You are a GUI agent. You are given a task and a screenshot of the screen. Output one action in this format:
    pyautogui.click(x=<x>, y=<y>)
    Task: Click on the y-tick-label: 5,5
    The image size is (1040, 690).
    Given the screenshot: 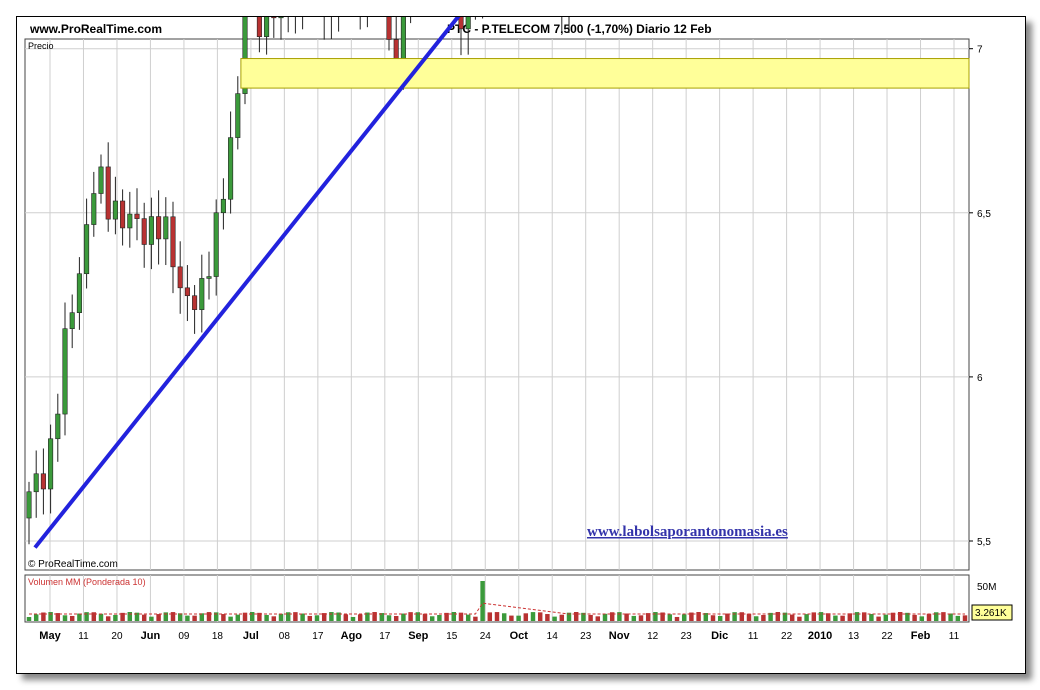 What is the action you would take?
    pyautogui.click(x=984, y=542)
    